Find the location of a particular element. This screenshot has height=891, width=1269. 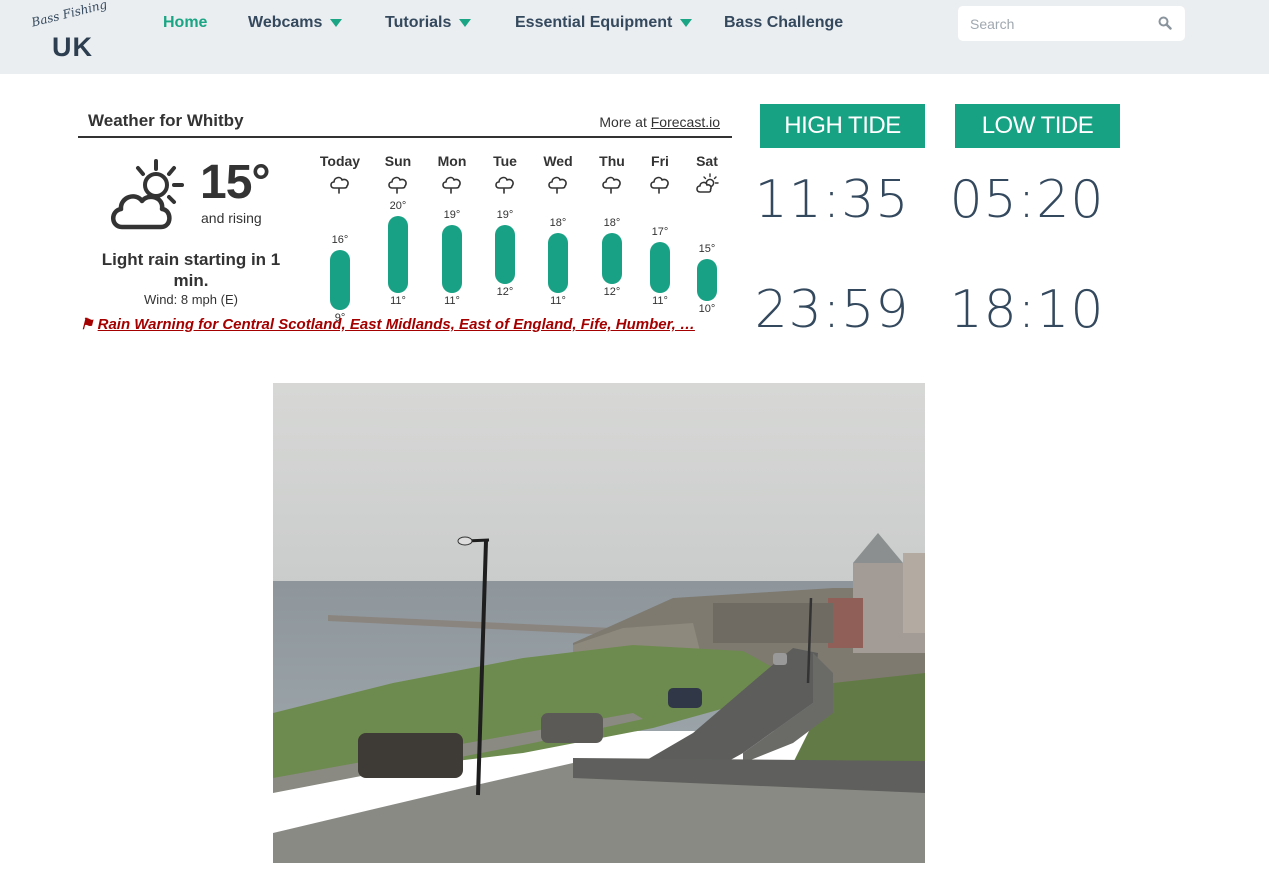

nav-webcams: Webcams is located at coordinates (295, 24).